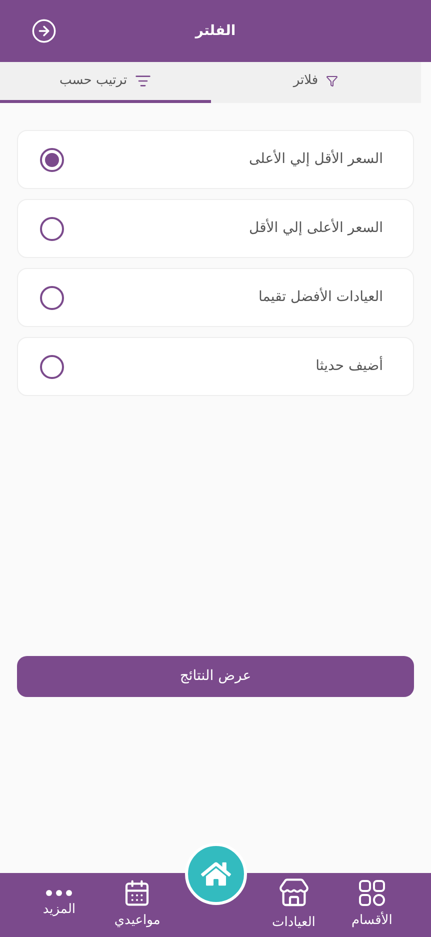 The height and width of the screenshot is (937, 431). Describe the element at coordinates (320, 297) in the screenshot. I see `option-label: العيادات الأفضل تقيما` at that location.